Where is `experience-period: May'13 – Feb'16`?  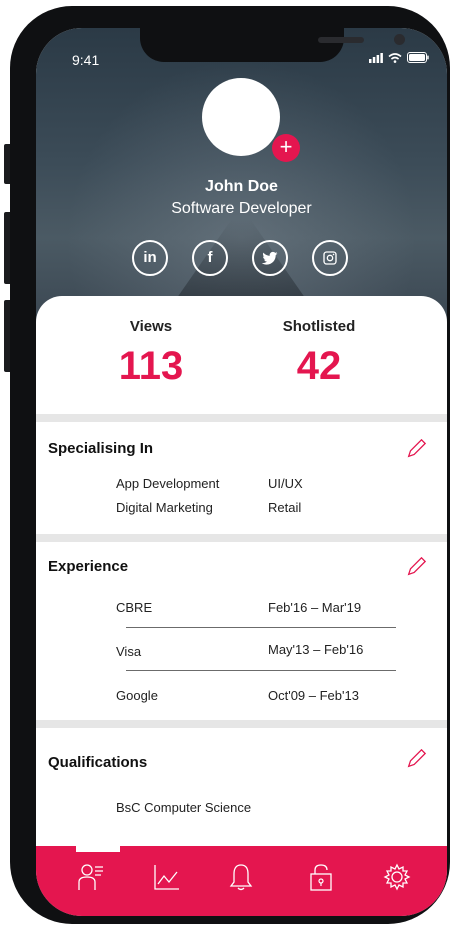
experience-period: May'13 – Feb'16 is located at coordinates (316, 649).